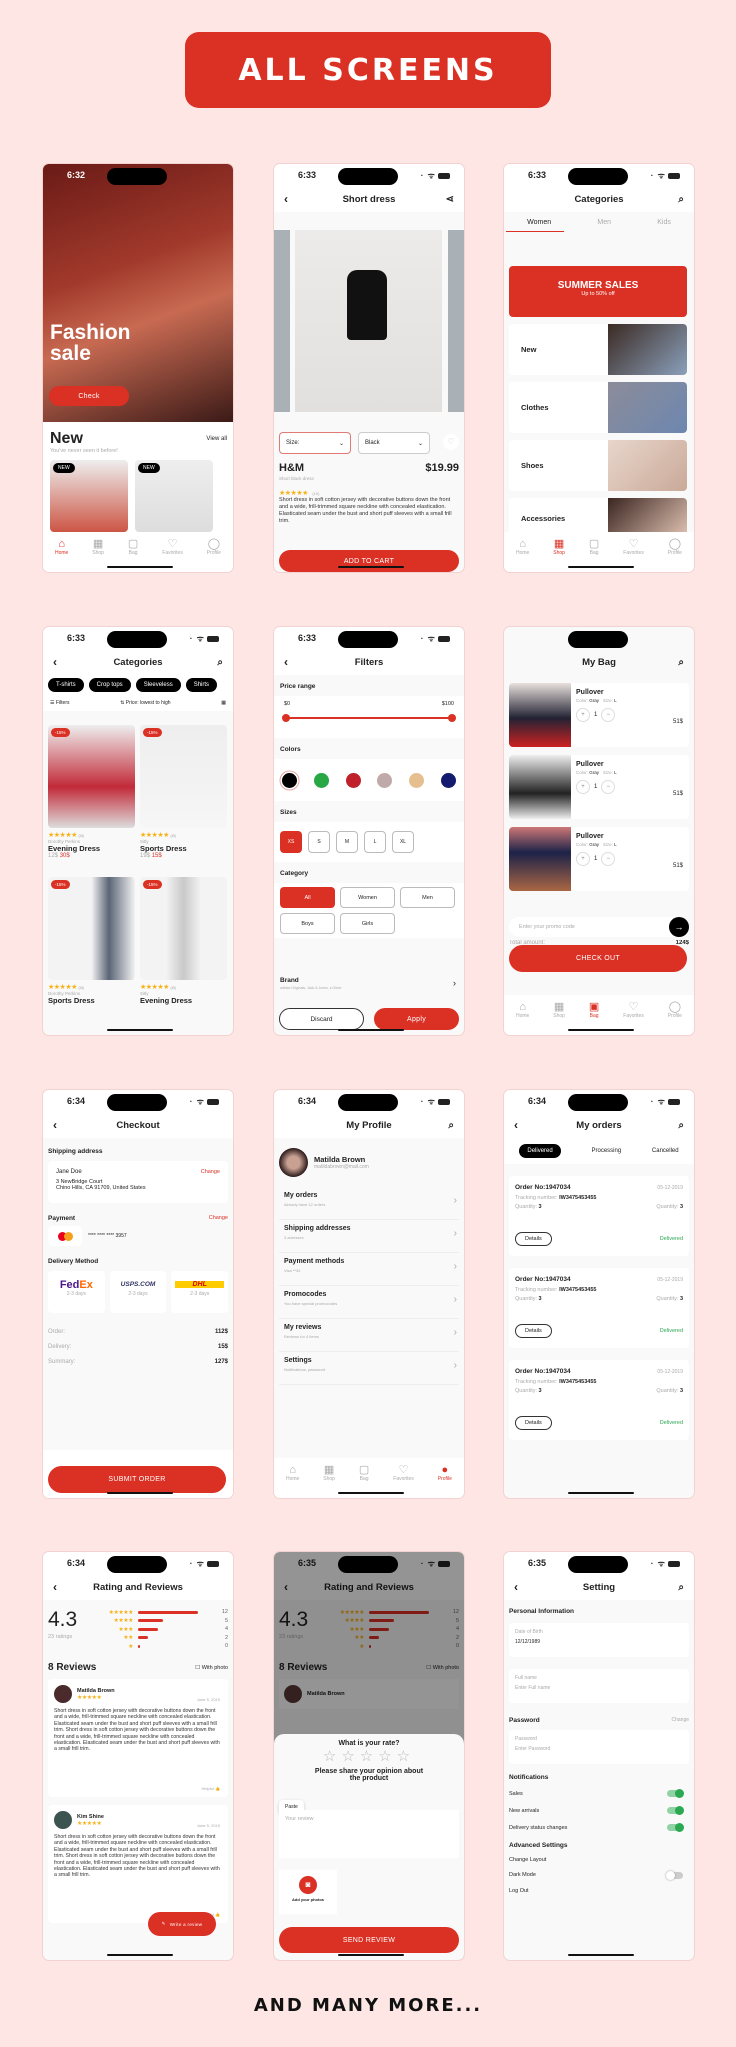 This screenshot has height=2047, width=736. I want to click on password-field: Password Enter Password, so click(599, 1747).